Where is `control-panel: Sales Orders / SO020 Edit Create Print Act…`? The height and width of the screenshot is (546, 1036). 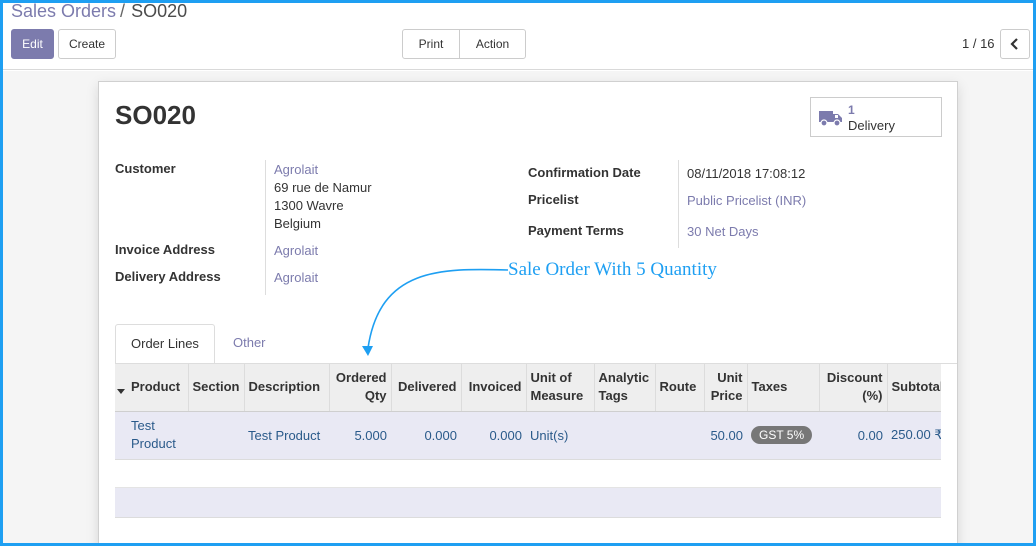
control-panel: Sales Orders / SO020 Edit Create Print Act… is located at coordinates (518, 38).